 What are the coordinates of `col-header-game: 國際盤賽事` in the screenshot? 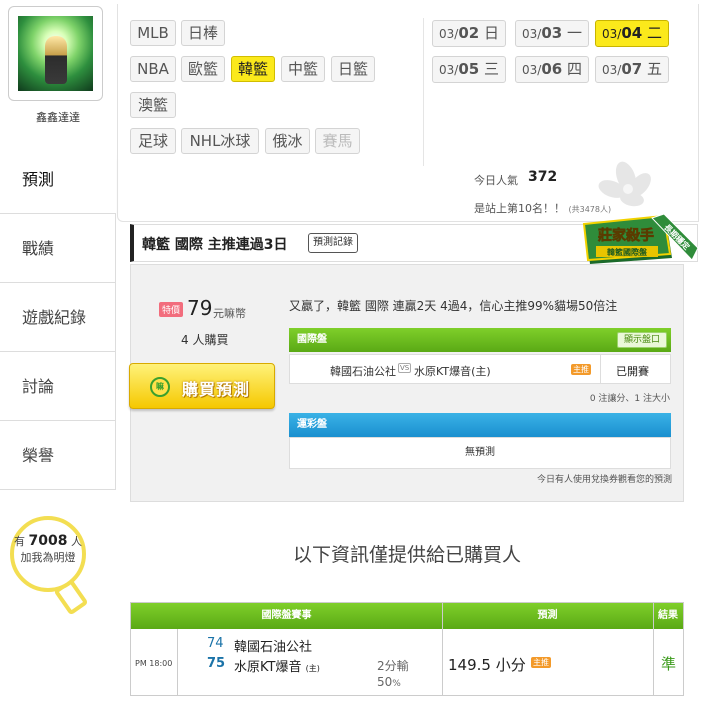 It's located at (286, 615).